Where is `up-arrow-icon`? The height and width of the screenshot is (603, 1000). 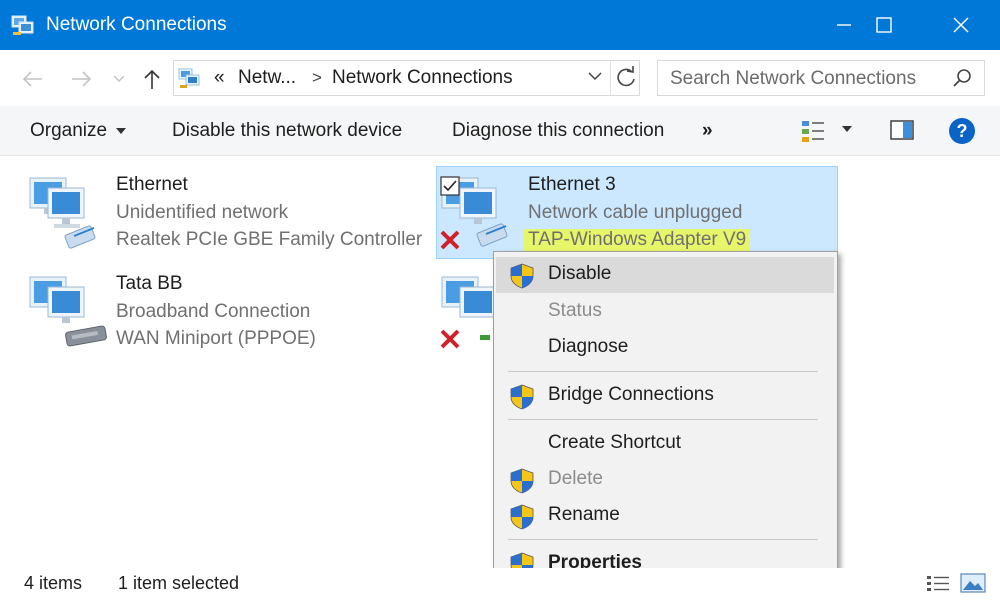
up-arrow-icon is located at coordinates (152, 79).